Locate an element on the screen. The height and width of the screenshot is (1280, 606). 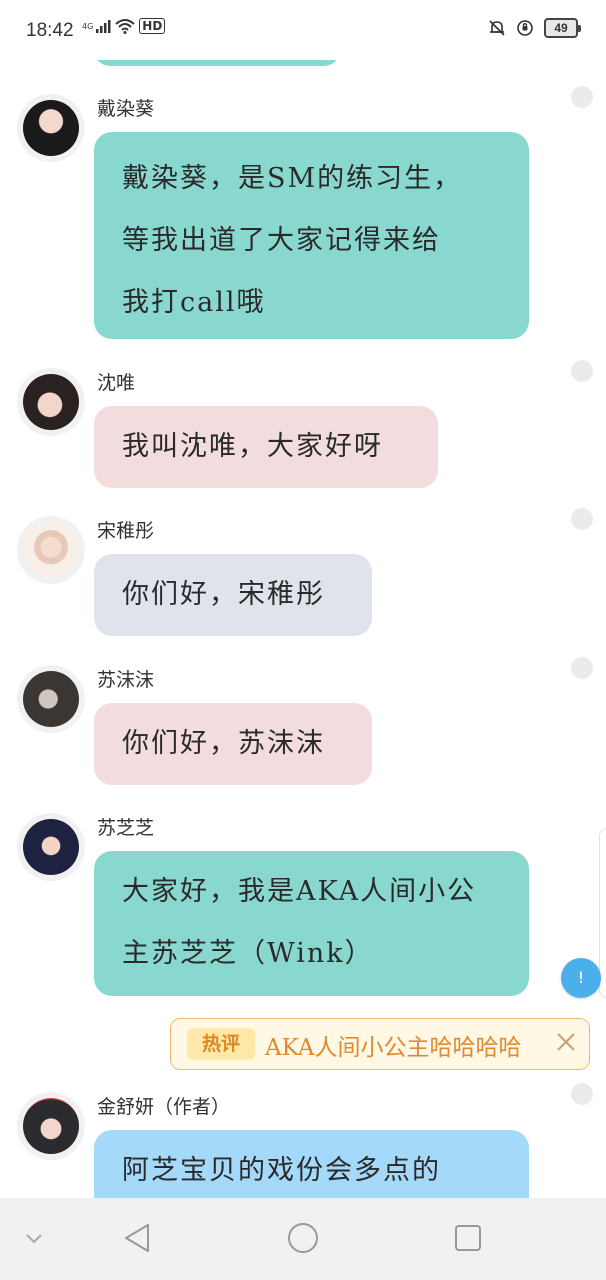
sender-name: 苏芝芝 is located at coordinates (126, 828).